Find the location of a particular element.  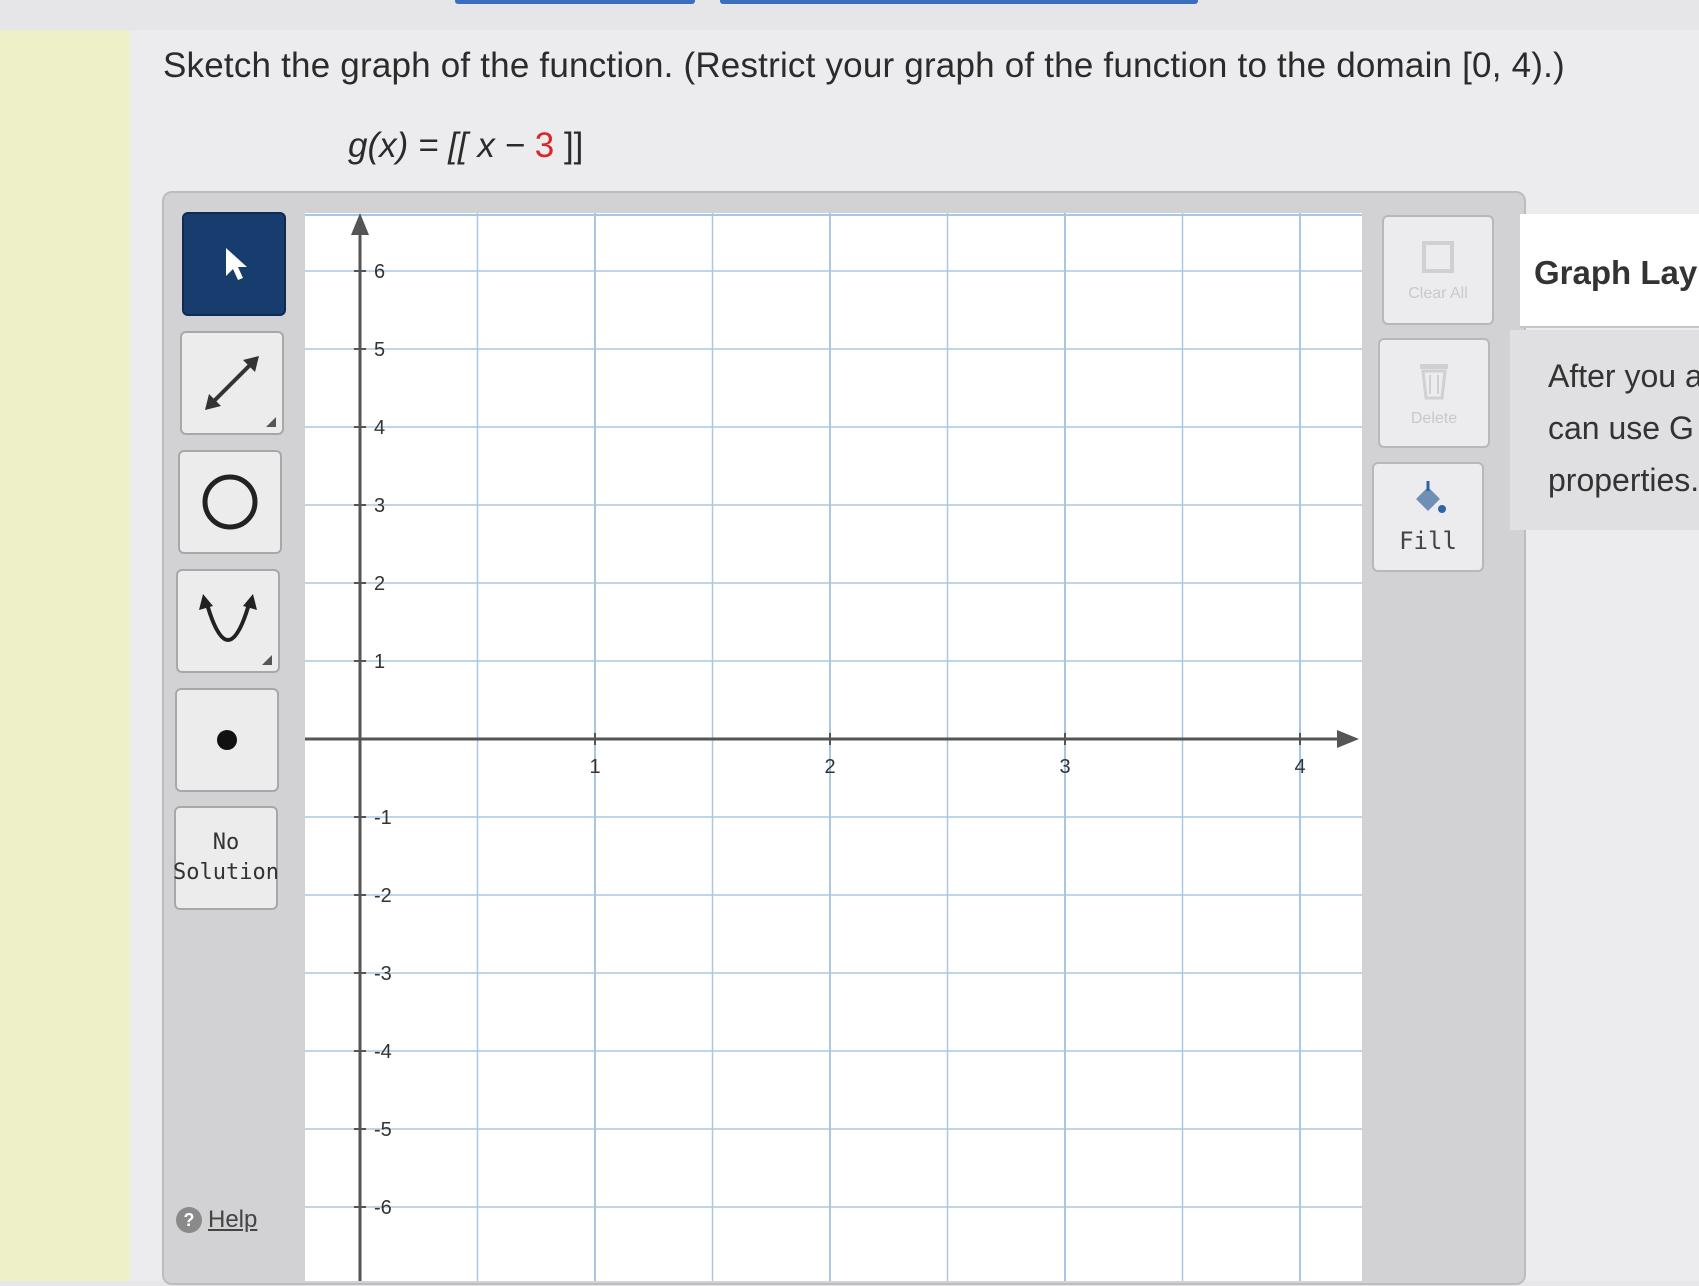

y-tick-label: -5 is located at coordinates (383, 1130).